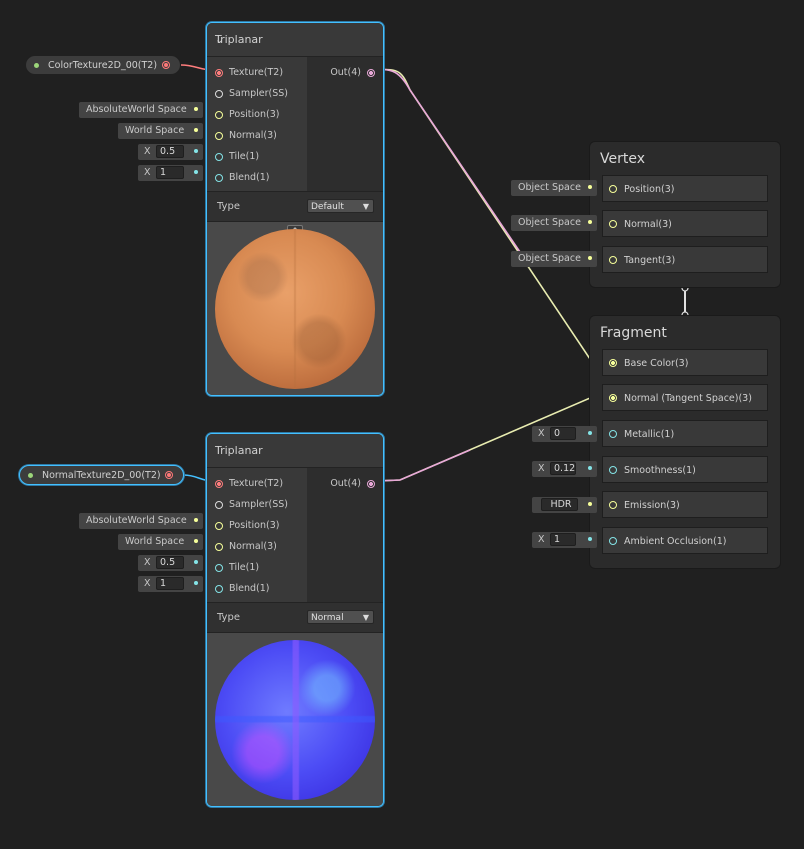  I want to click on inline-tile-field: X 0.5, so click(170, 152).